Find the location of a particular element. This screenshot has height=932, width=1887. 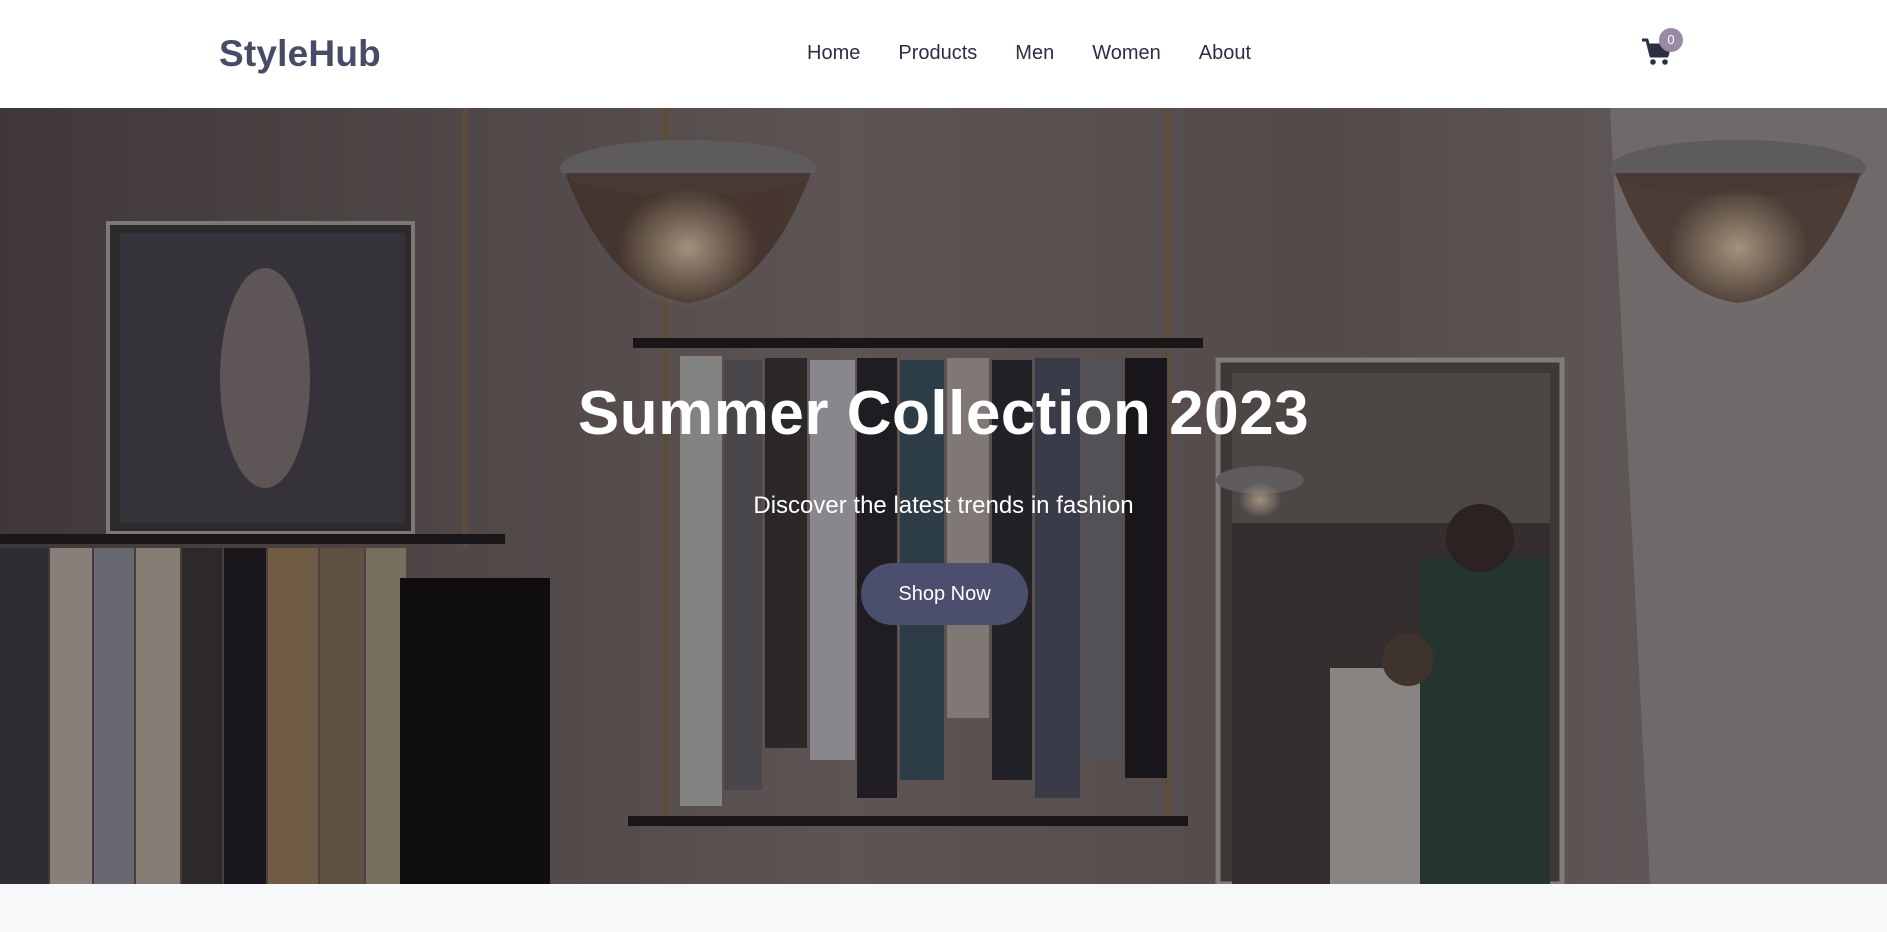

next-section is located at coordinates (943, 908).